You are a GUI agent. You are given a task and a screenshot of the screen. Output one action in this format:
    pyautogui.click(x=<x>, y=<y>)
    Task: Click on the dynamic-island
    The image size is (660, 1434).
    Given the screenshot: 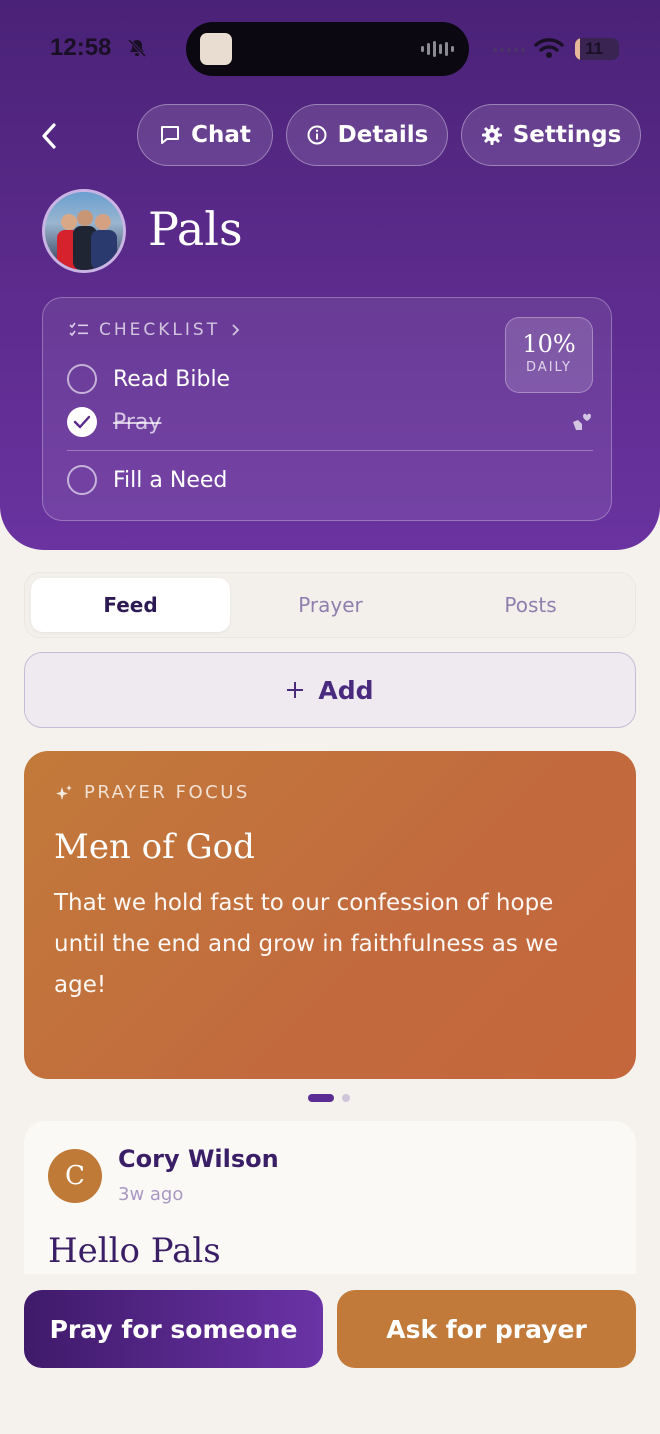 What is the action you would take?
    pyautogui.click(x=327, y=49)
    